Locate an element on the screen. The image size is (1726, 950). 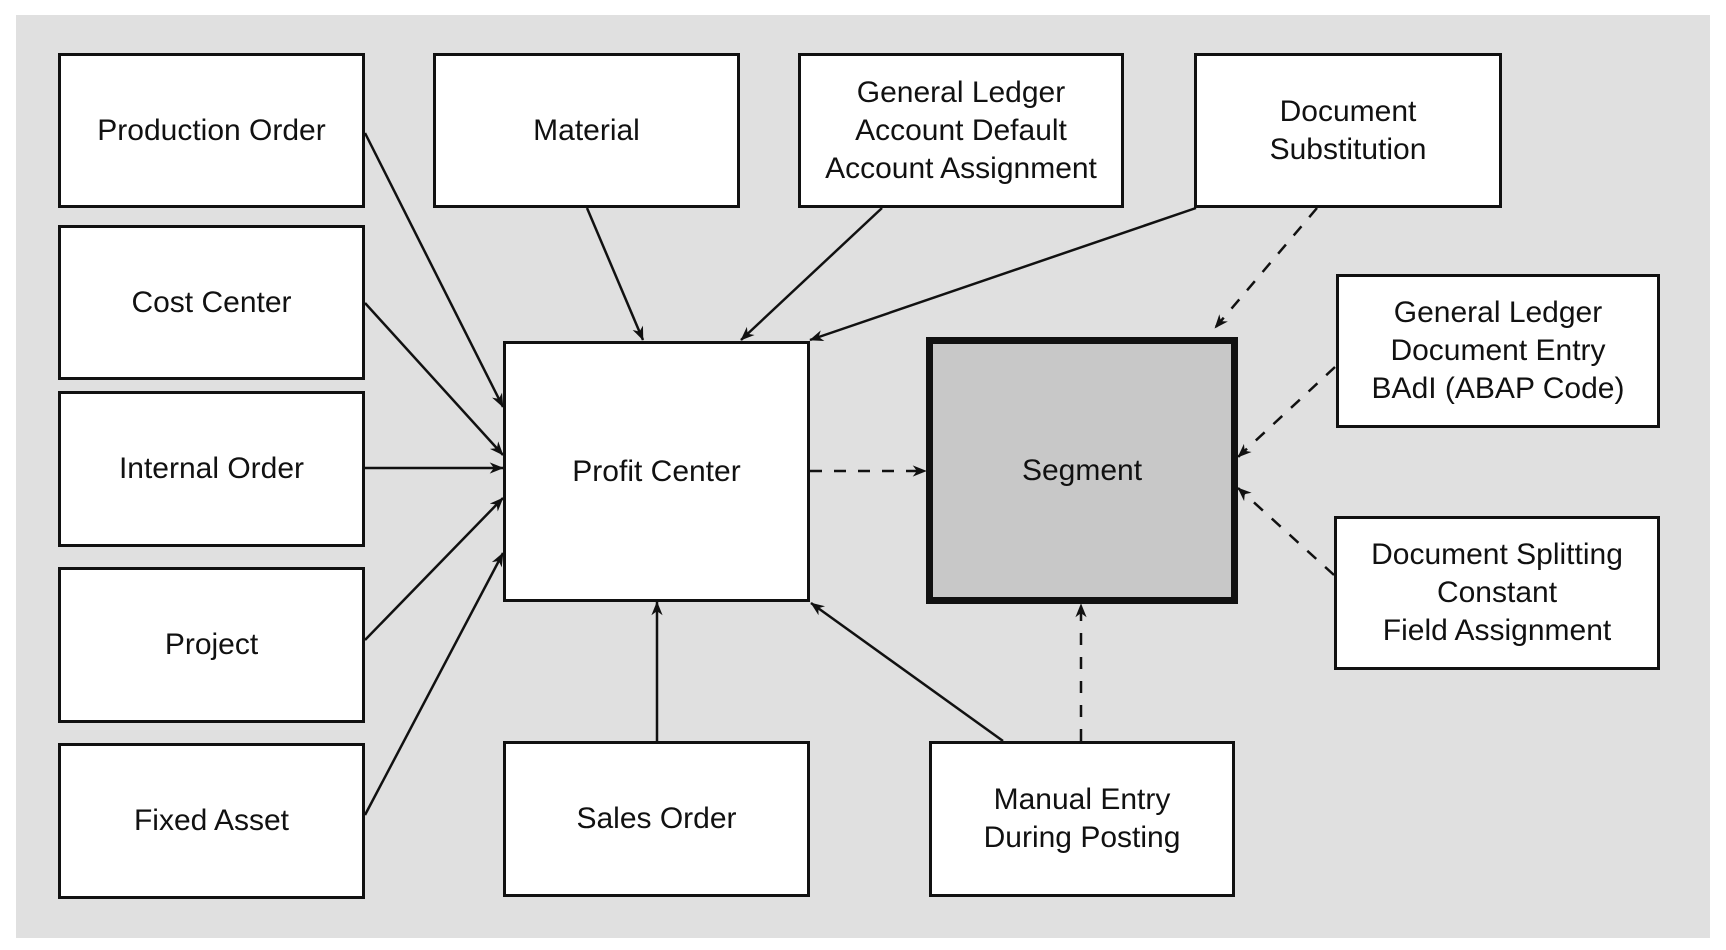
node-label: Profit Center is located at coordinates (656, 471).